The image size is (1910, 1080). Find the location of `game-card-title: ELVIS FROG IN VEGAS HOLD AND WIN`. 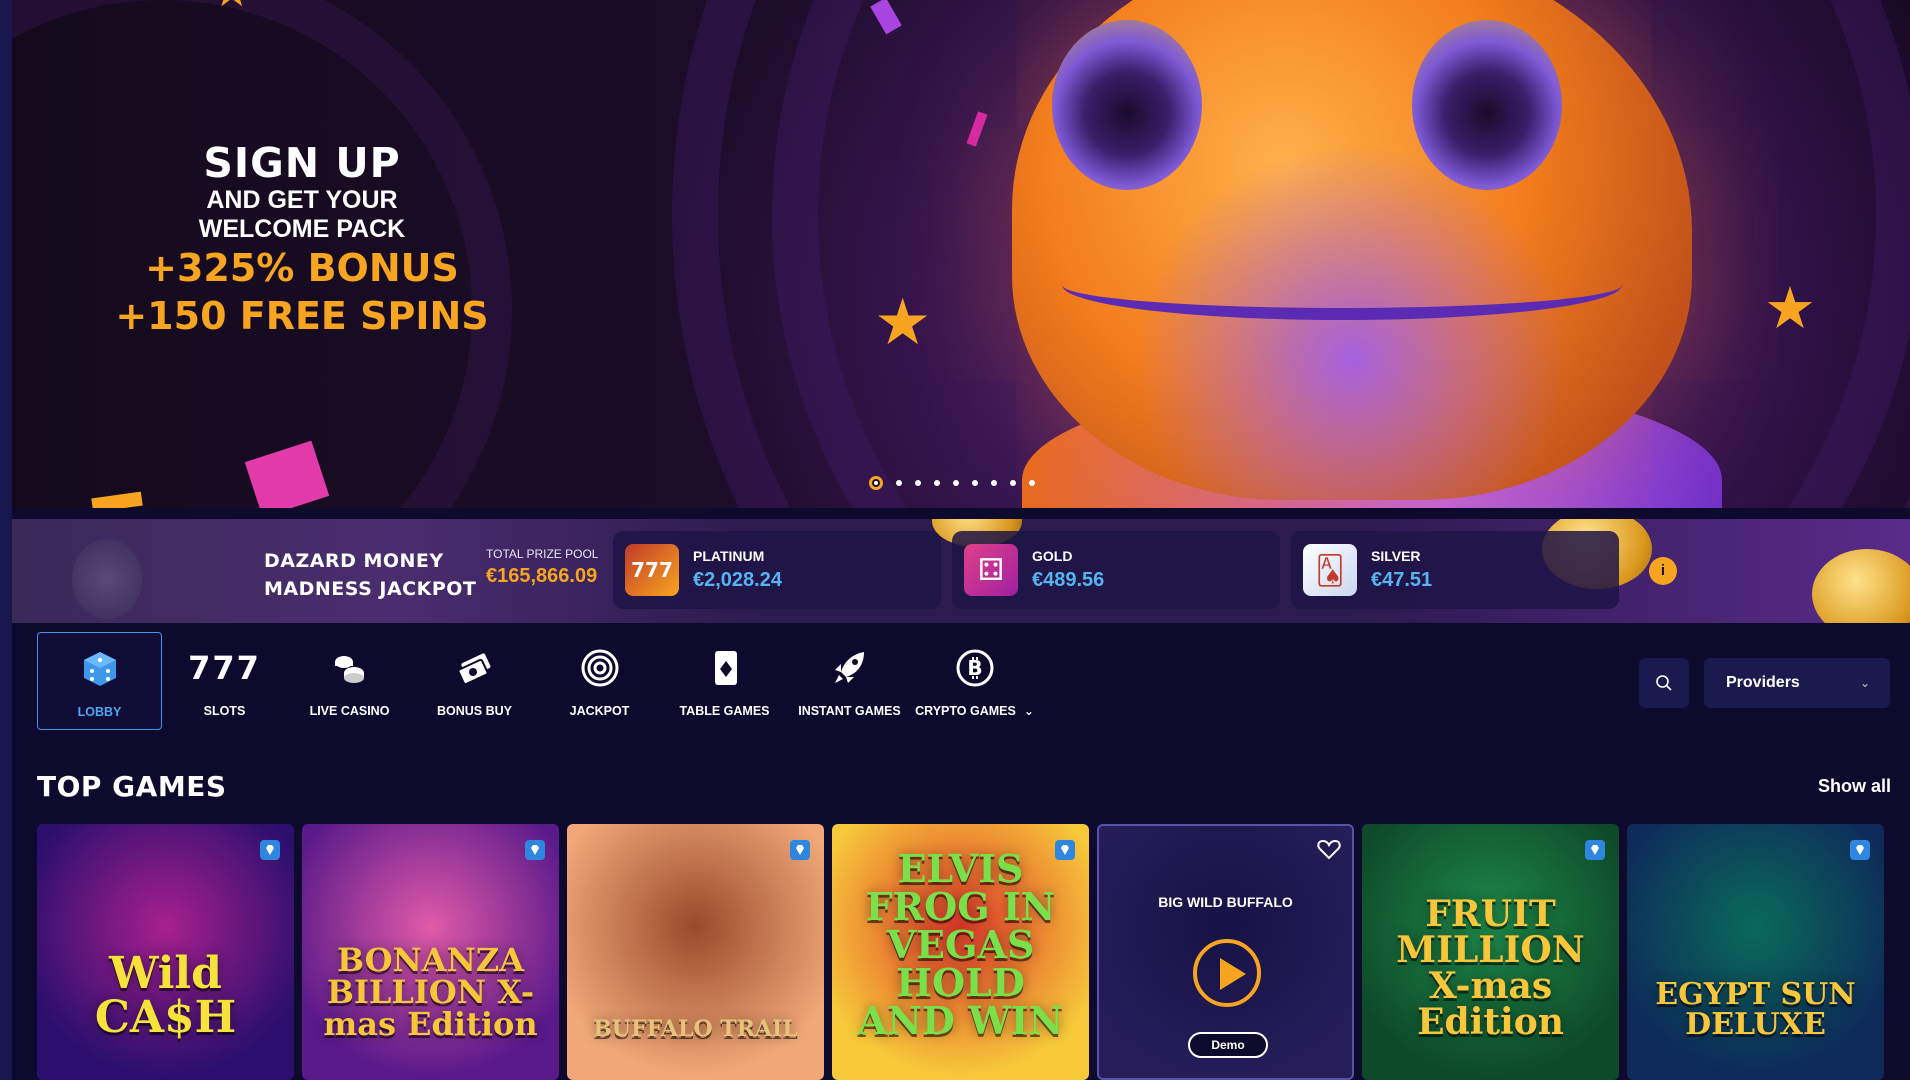

game-card-title: ELVIS FROG IN VEGAS HOLD AND WIN is located at coordinates (960, 944).